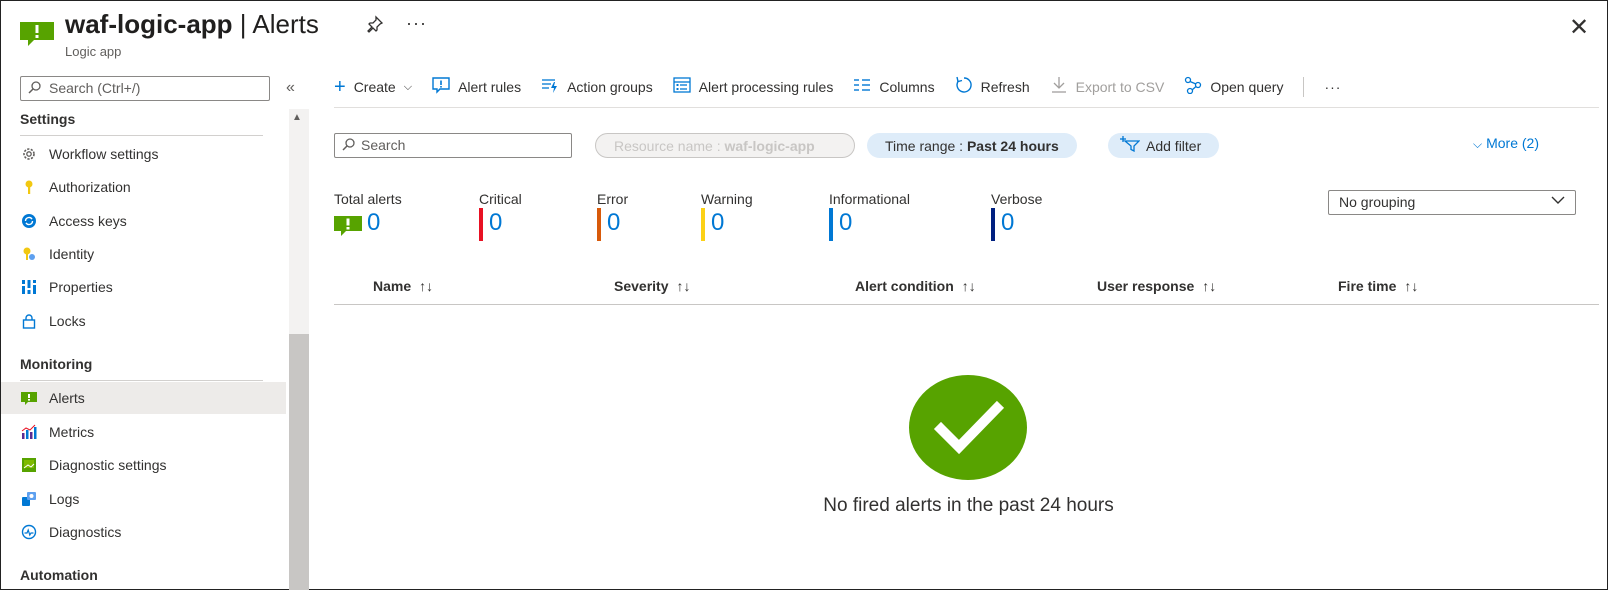  What do you see at coordinates (968, 505) in the screenshot?
I see `empty-state-message: No fired alerts in the past 24 hours` at bounding box center [968, 505].